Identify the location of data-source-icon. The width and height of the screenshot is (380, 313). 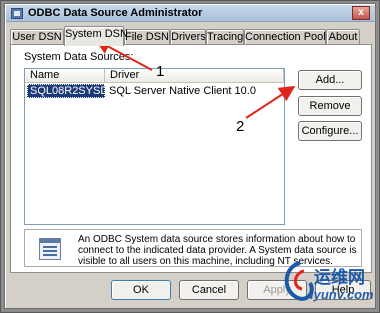
(50, 249).